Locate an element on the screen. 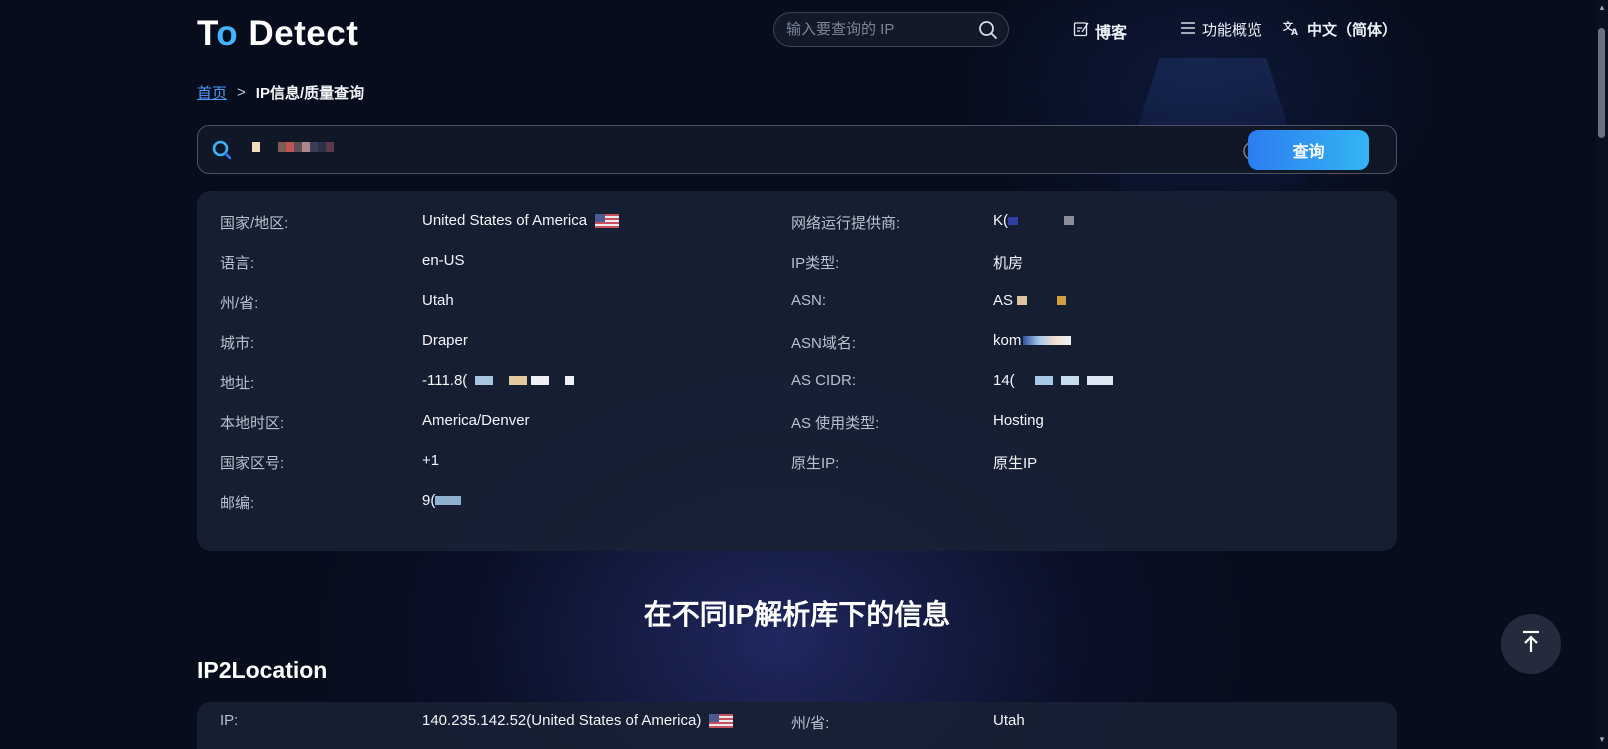 Image resolution: width=1608 pixels, height=749 pixels. back-to-top-button is located at coordinates (1531, 644).